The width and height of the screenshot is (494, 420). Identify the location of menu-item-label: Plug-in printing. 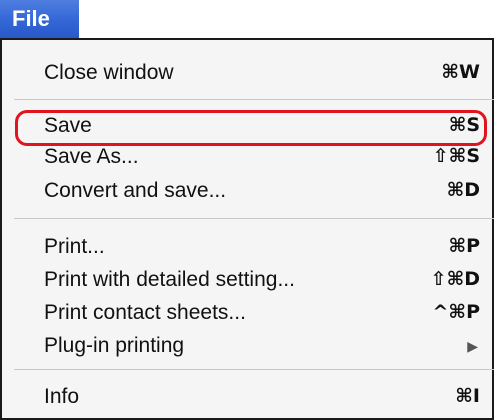
(114, 345).